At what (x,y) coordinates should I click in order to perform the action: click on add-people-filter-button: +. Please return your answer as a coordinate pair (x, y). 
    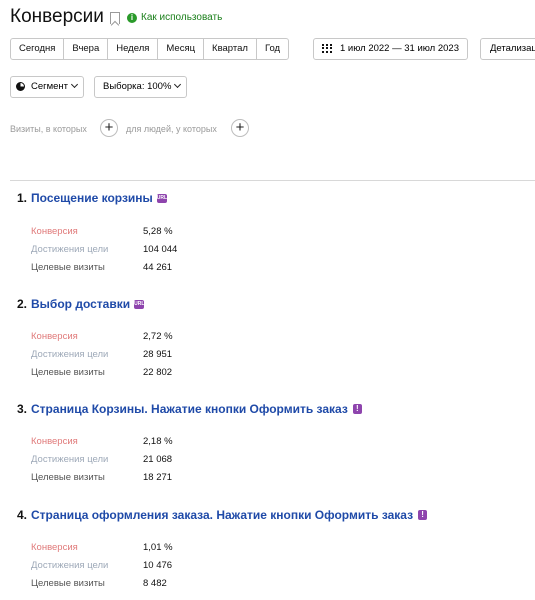
    Looking at the image, I should click on (240, 128).